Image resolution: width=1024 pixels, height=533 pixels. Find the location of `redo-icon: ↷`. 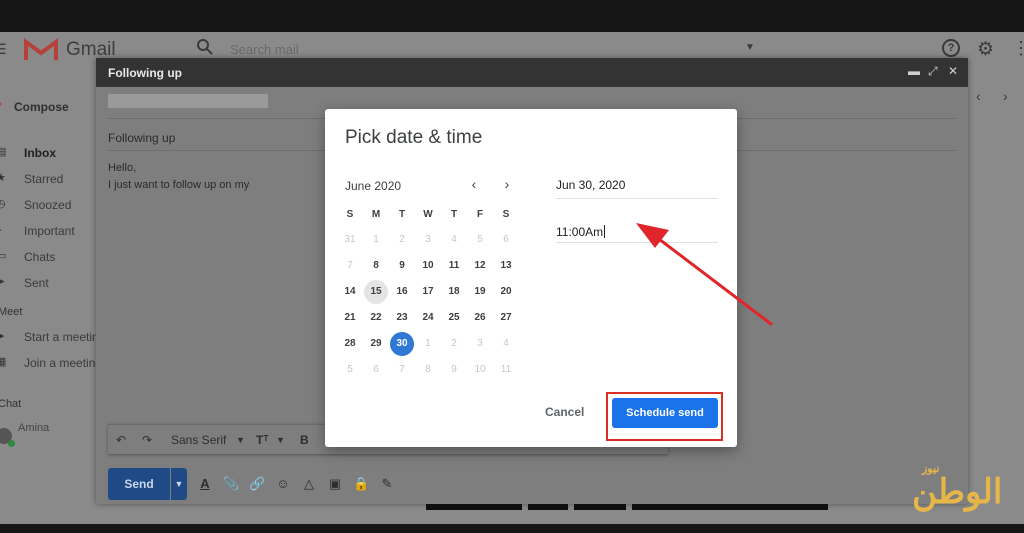

redo-icon: ↷ is located at coordinates (147, 440).